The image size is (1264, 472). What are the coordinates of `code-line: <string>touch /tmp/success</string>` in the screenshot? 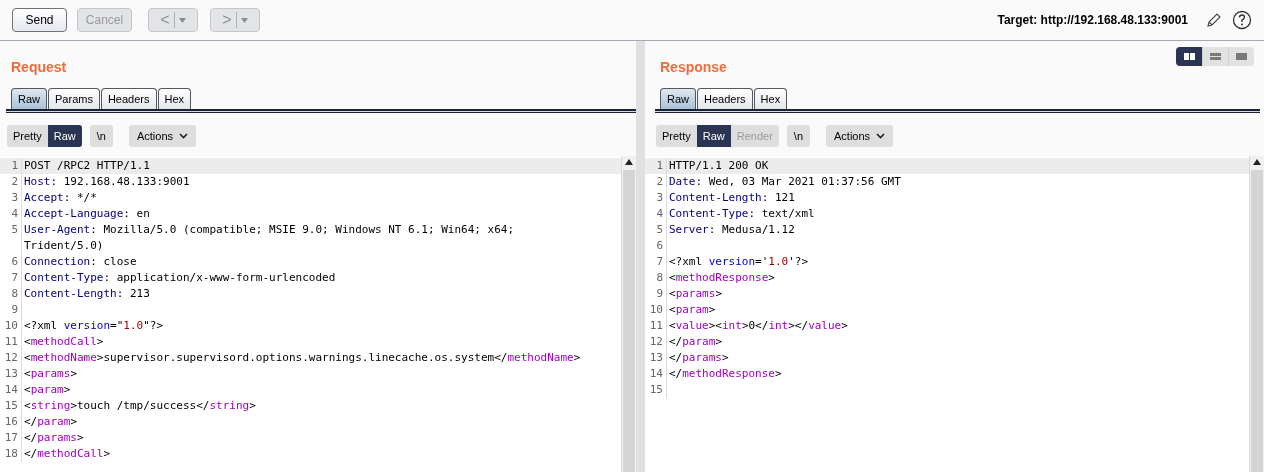 It's located at (139, 406).